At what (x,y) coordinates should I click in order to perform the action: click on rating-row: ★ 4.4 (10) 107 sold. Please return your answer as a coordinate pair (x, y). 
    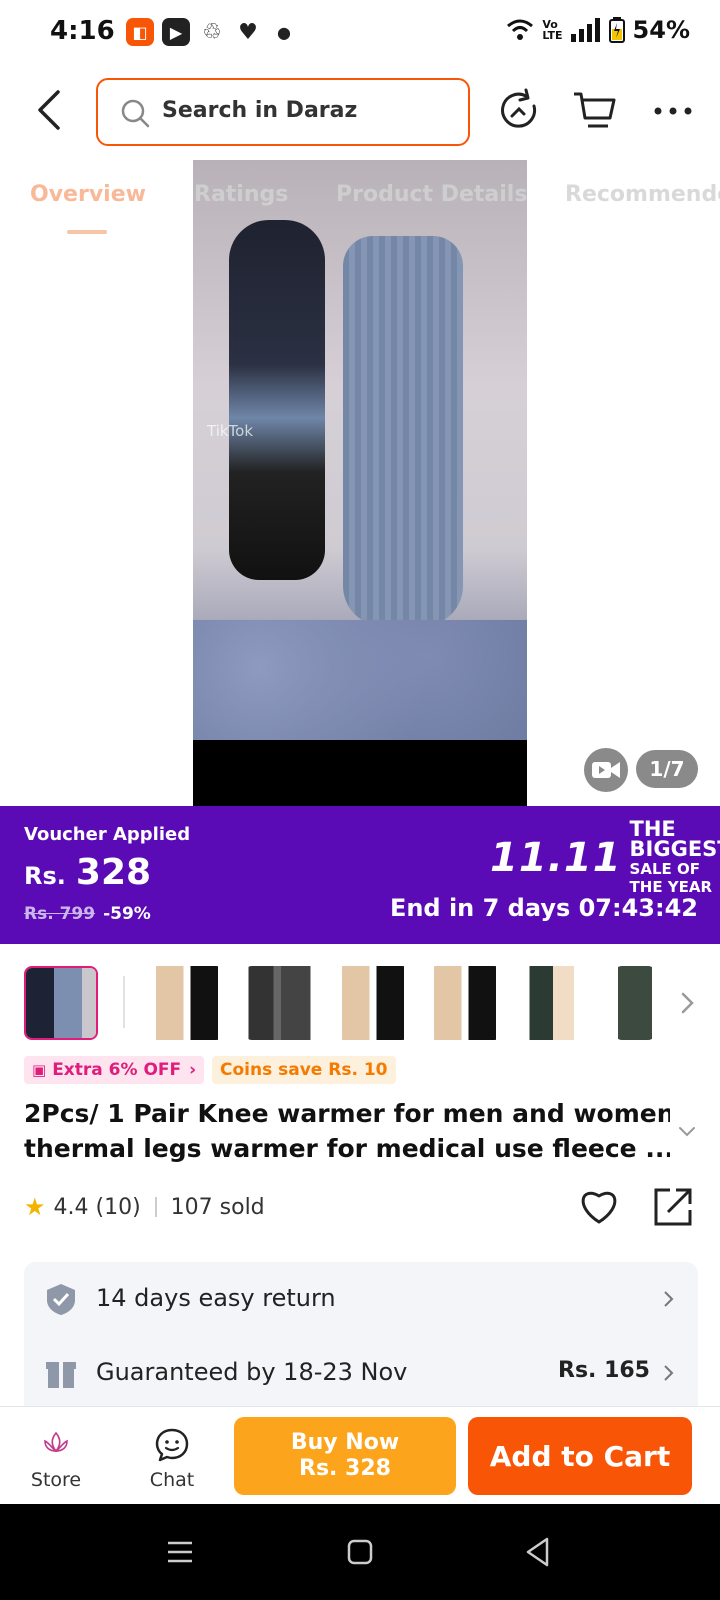
    Looking at the image, I should click on (144, 1207).